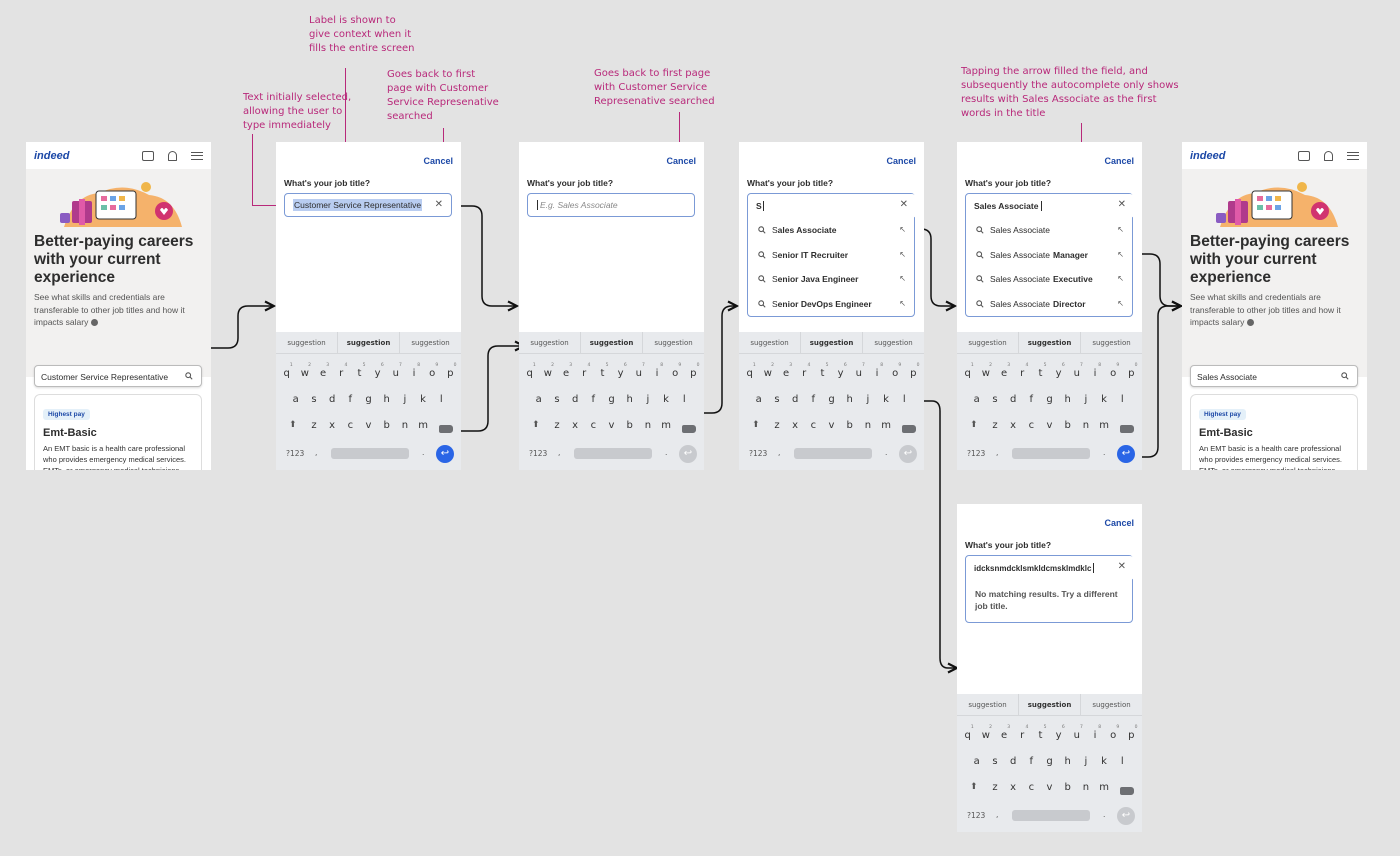 The image size is (1400, 856). Describe the element at coordinates (387, 399) in the screenshot. I see `key: h` at that location.